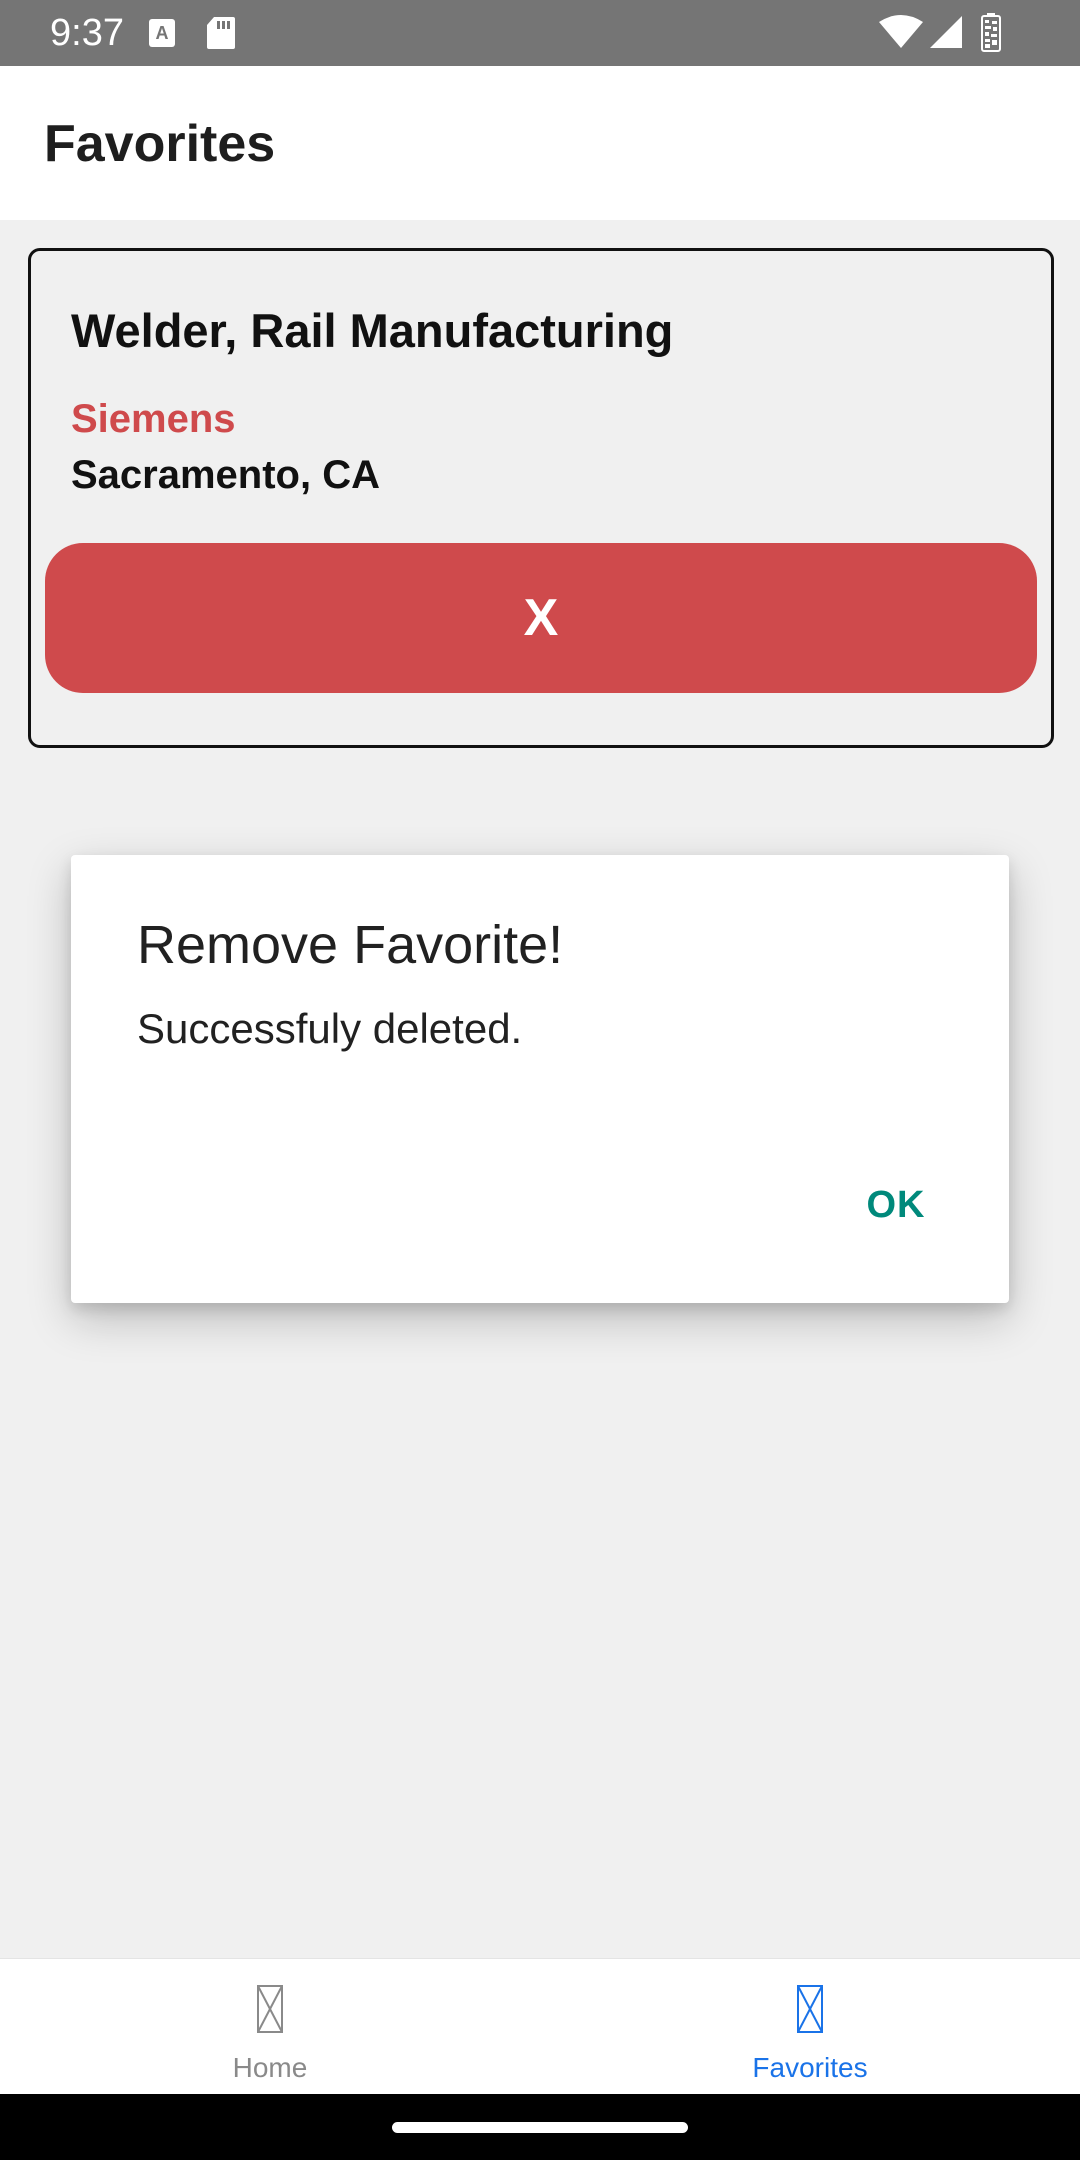 This screenshot has height=2160, width=1080. I want to click on page-title: Favorites, so click(160, 144).